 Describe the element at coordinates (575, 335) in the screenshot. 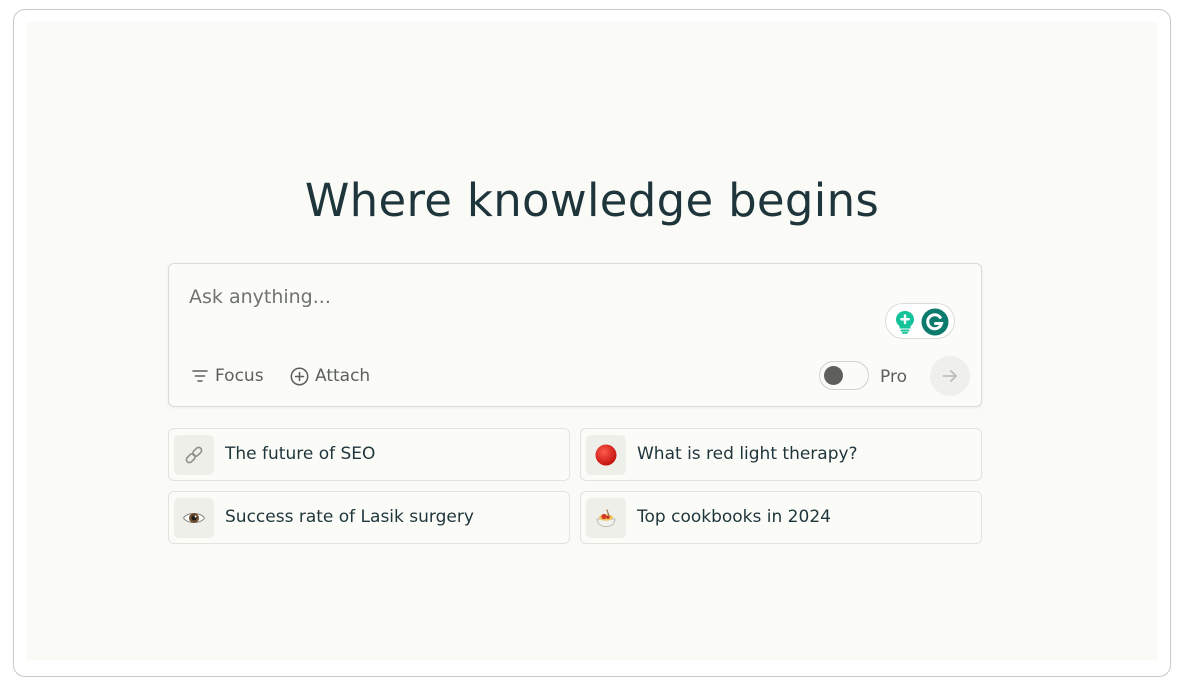

I see `ask-box: Focus Attach Pro` at that location.